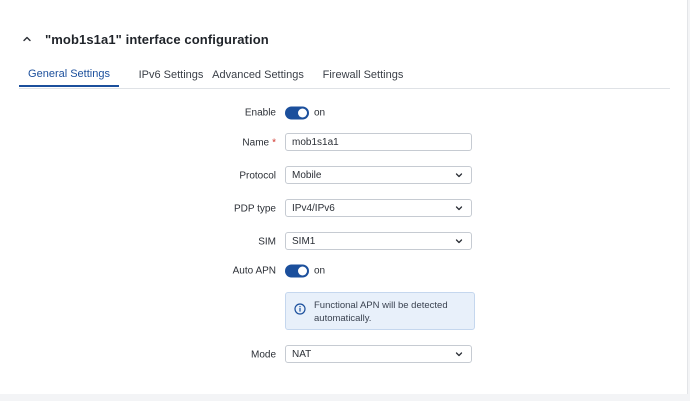 Image resolution: width=690 pixels, height=401 pixels. Describe the element at coordinates (171, 74) in the screenshot. I see `tab-ipv6-settings: IPv6 Settings` at that location.